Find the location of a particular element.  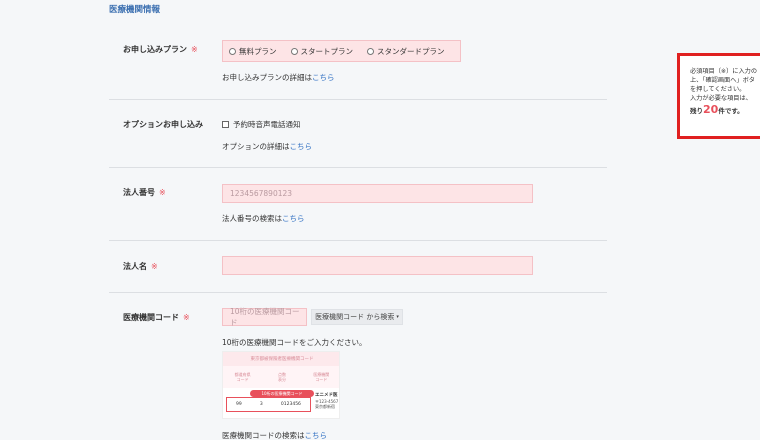

card-value-code: 0123456 is located at coordinates (290, 404).